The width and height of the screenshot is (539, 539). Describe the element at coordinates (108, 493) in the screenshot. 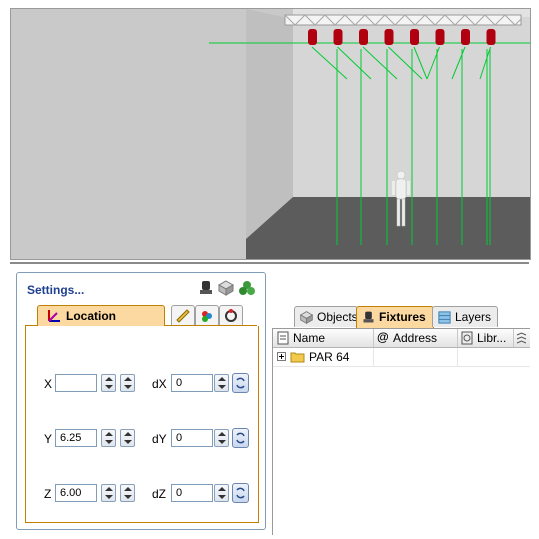

I see `z-spinner` at that location.